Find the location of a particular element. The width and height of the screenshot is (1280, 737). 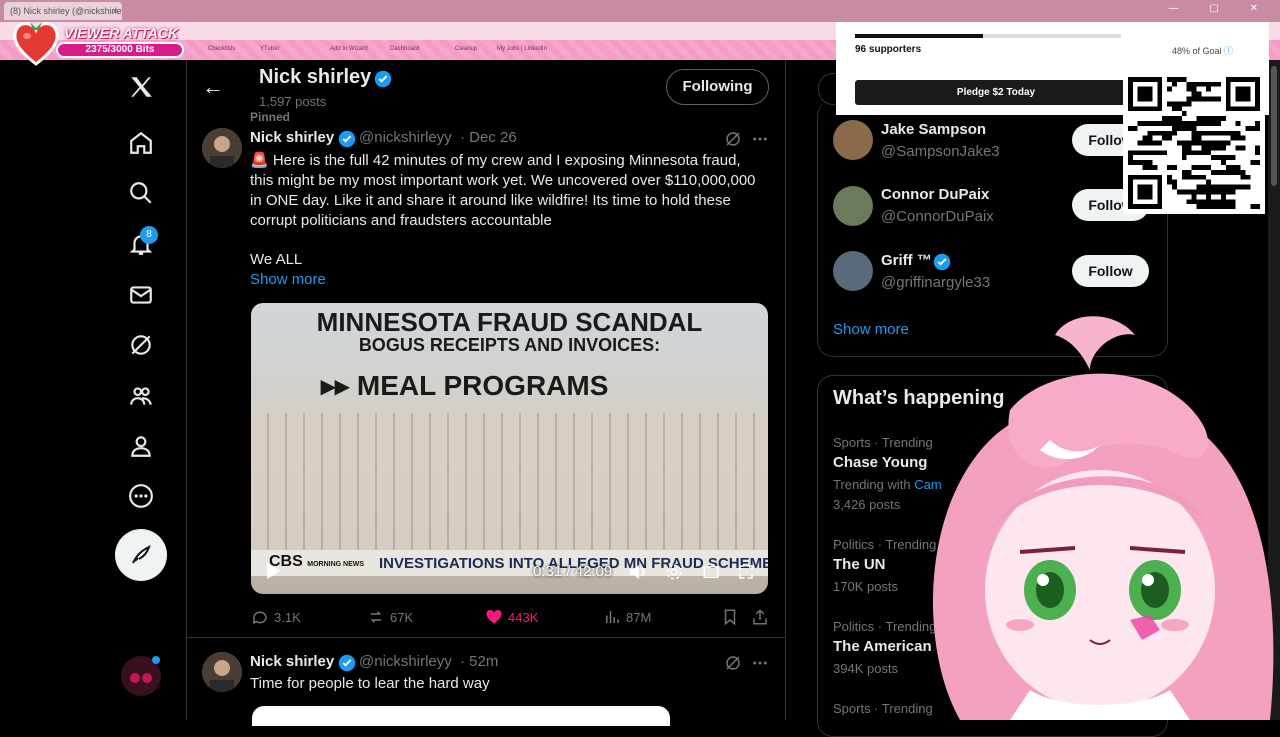

notification-badge: 8 is located at coordinates (149, 235).